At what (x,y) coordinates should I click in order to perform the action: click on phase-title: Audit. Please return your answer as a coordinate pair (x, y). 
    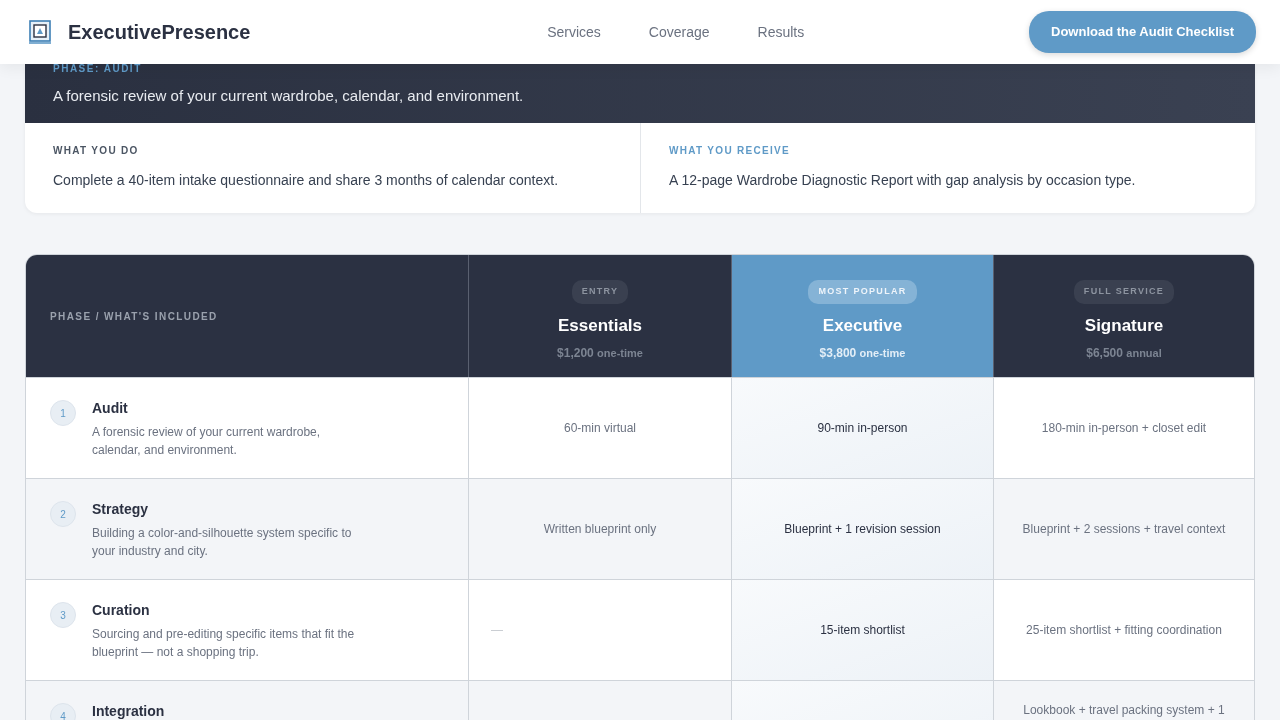
    Looking at the image, I should click on (110, 408).